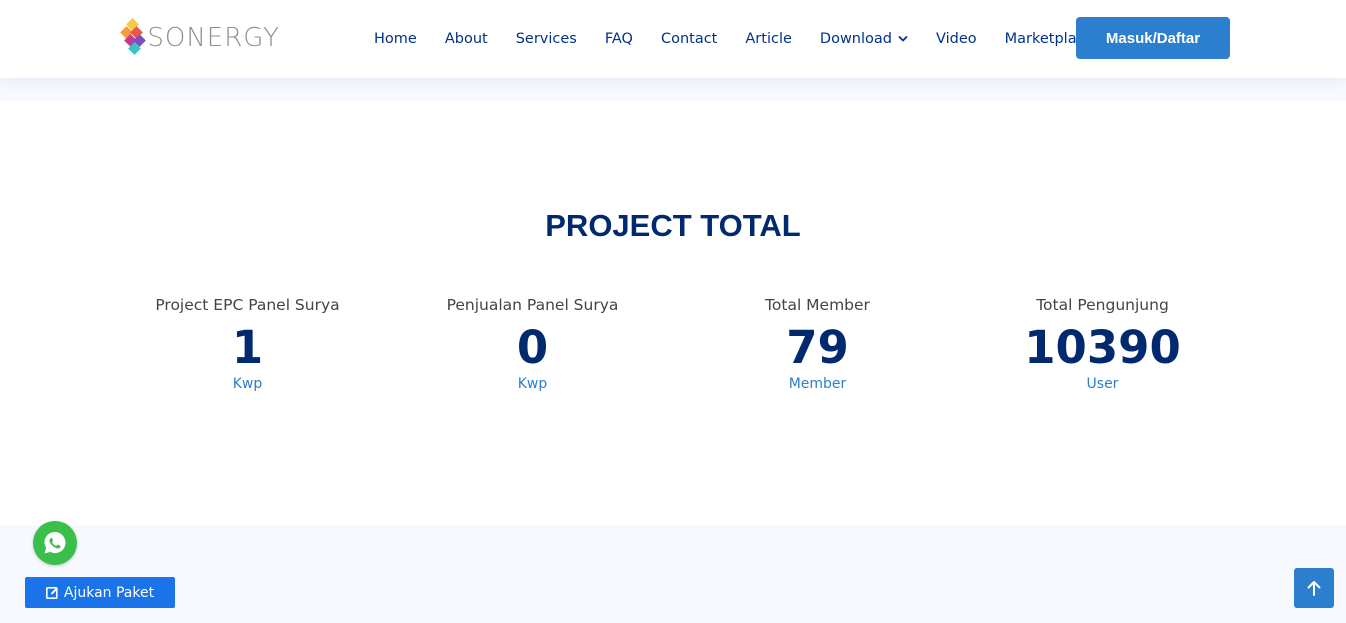  I want to click on stat-epc: Project EPC Panel Surya 1 Kwp, so click(247, 344).